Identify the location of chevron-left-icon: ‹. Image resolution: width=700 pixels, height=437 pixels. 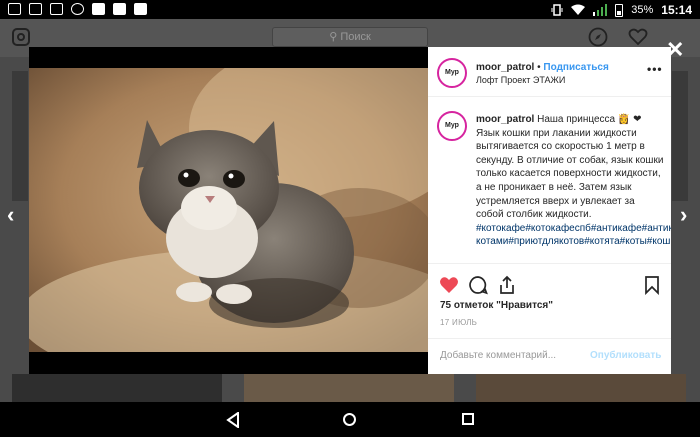
(10, 215).